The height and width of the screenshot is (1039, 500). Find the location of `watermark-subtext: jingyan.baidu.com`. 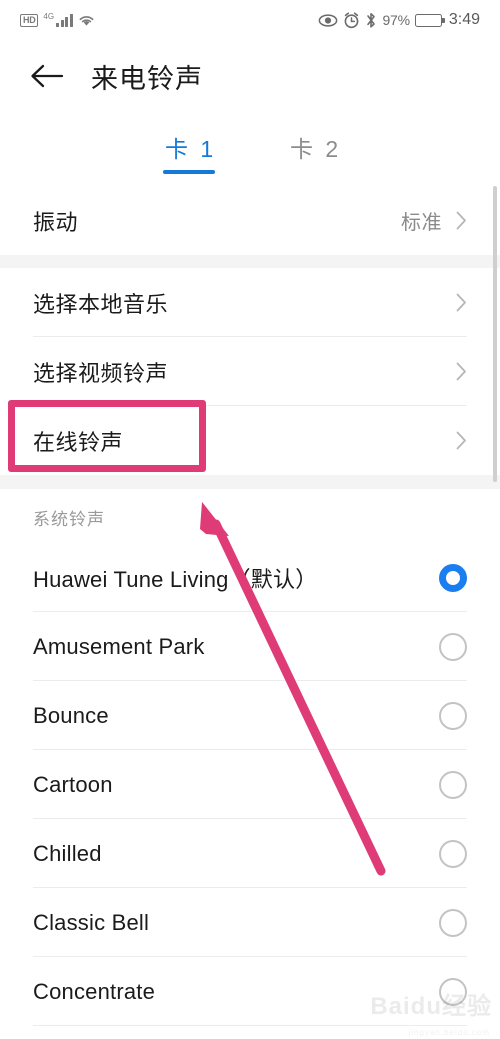

watermark-subtext: jingyan.baidu.com is located at coordinates (449, 1032).